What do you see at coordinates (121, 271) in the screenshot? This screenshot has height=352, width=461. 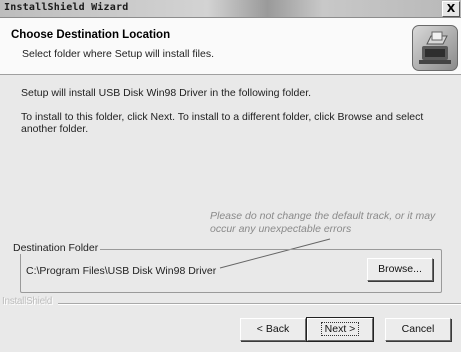 I see `destination-path: C:\Program Files\USB Disk Win98 Driver` at bounding box center [121, 271].